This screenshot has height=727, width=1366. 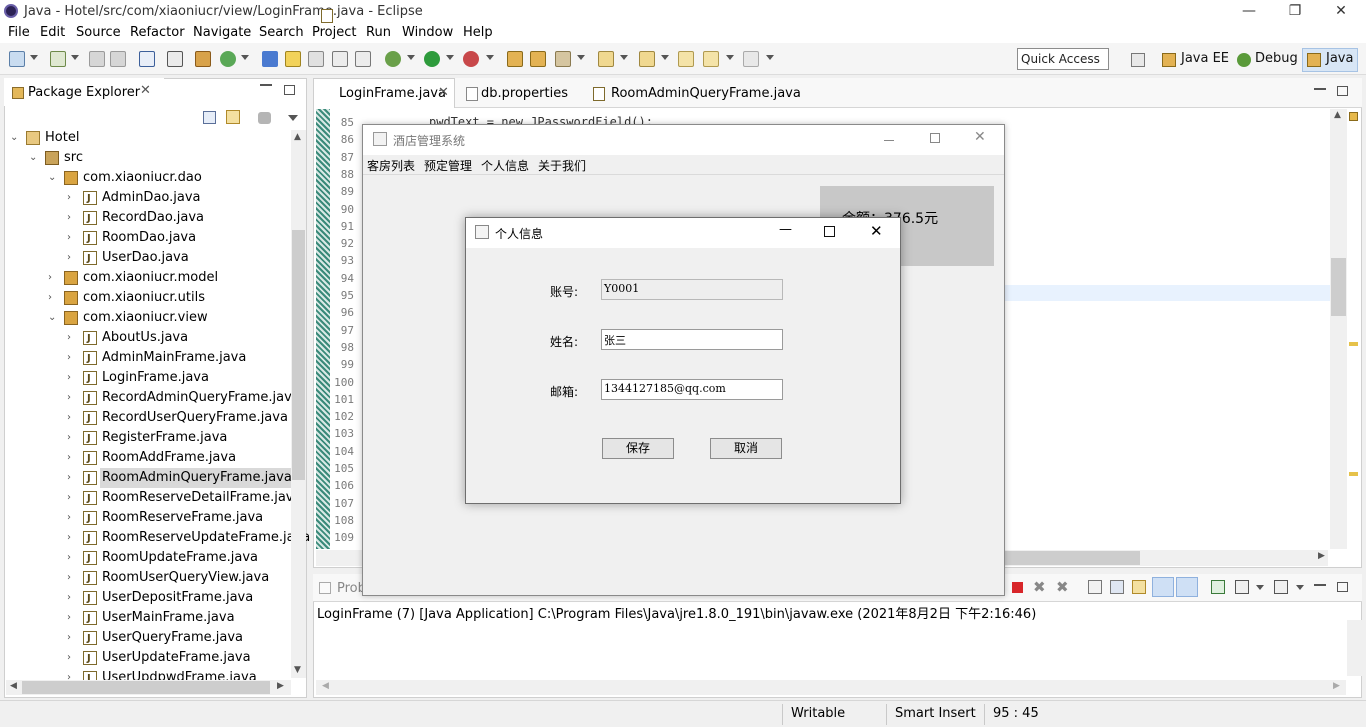 What do you see at coordinates (1276, 58) in the screenshot?
I see `perspective-debug: Debug` at bounding box center [1276, 58].